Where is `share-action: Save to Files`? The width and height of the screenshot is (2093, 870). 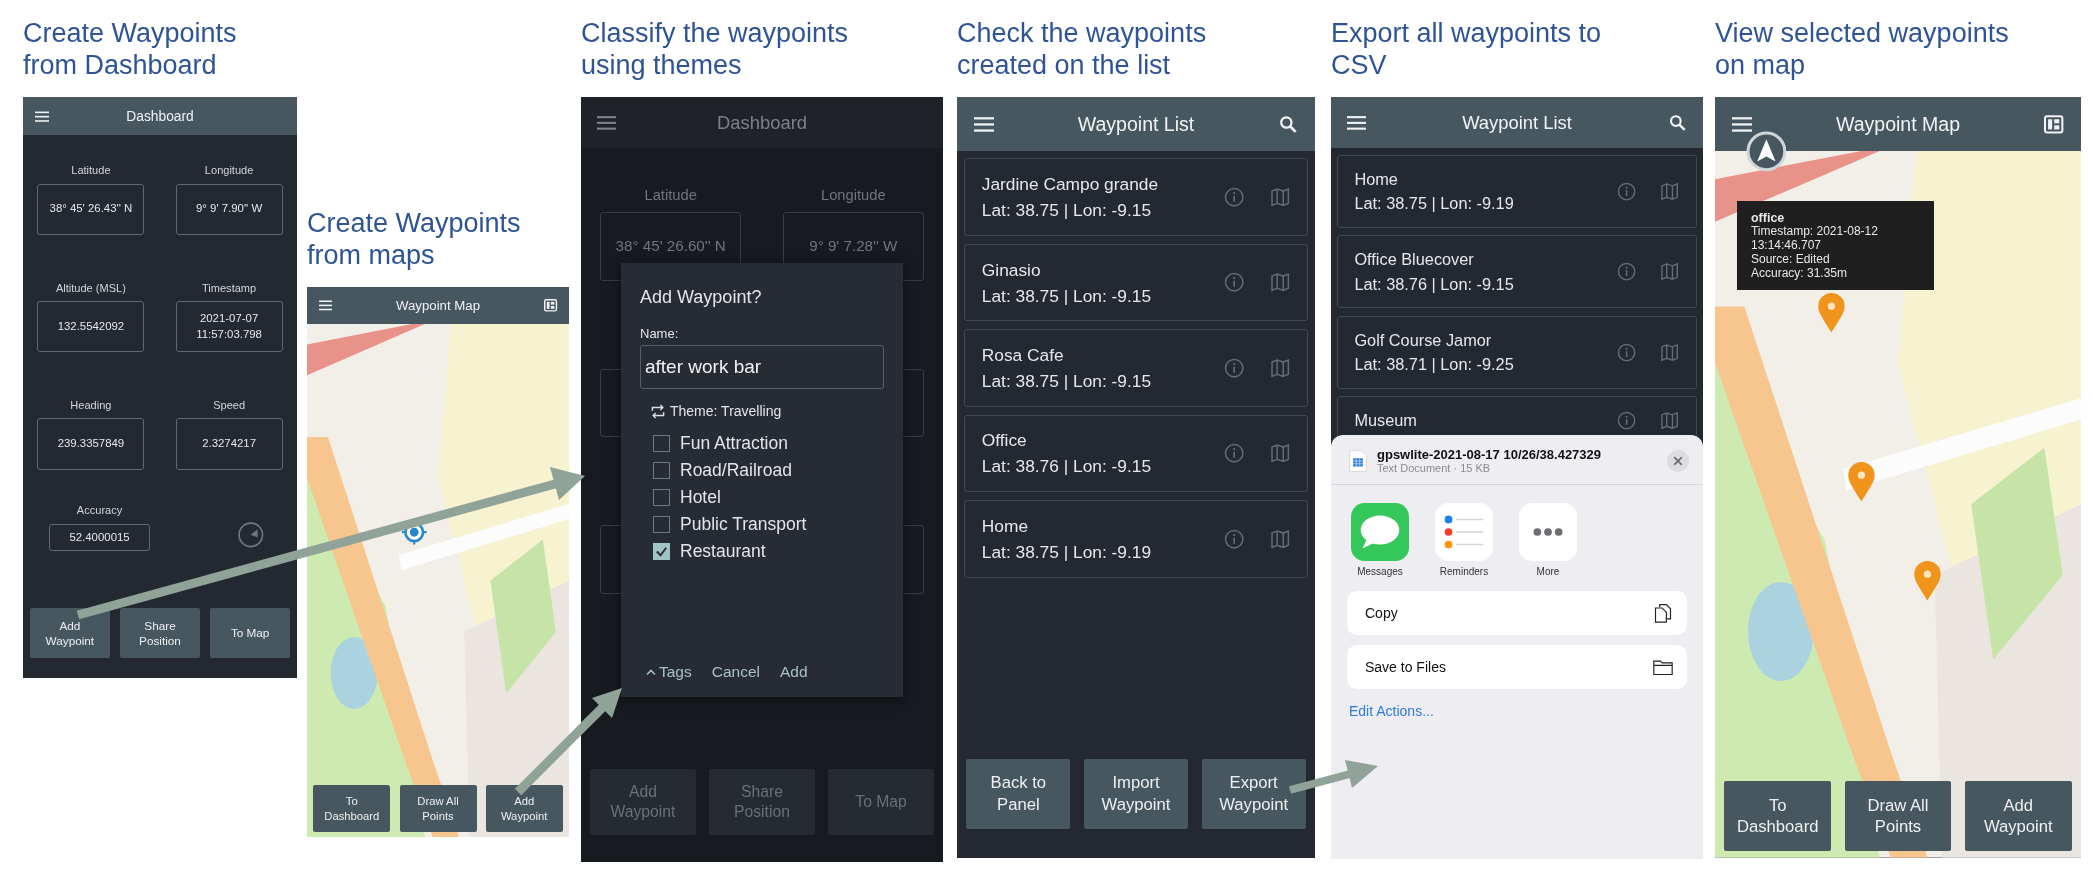 share-action: Save to Files is located at coordinates (1517, 667).